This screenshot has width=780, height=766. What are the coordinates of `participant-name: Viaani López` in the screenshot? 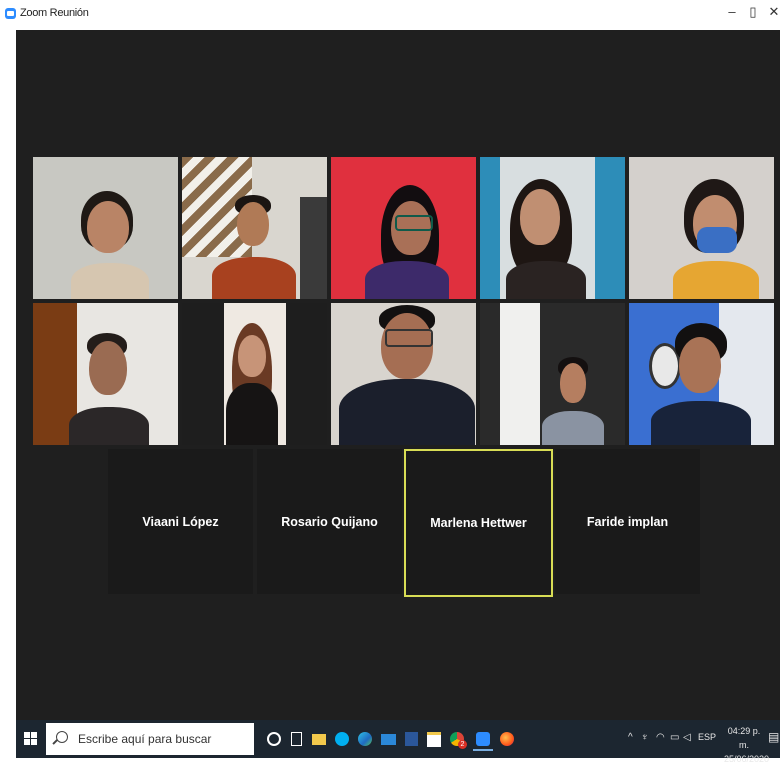 It's located at (180, 521).